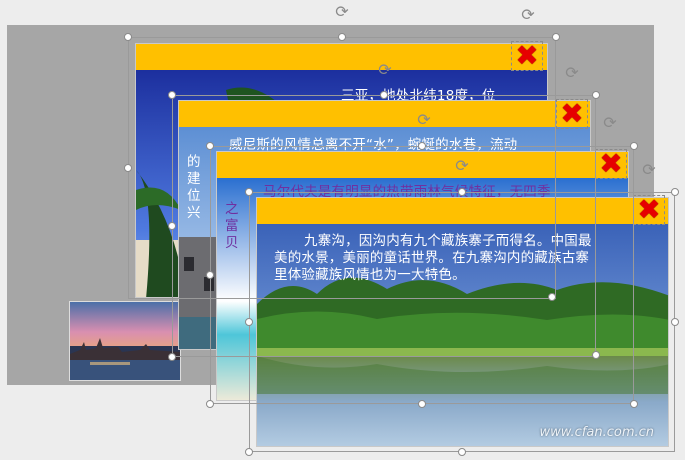  I want to click on caption-line: 美的水景，美丽的童话世界。在九寨沟内的藏族古寨, so click(432, 258).